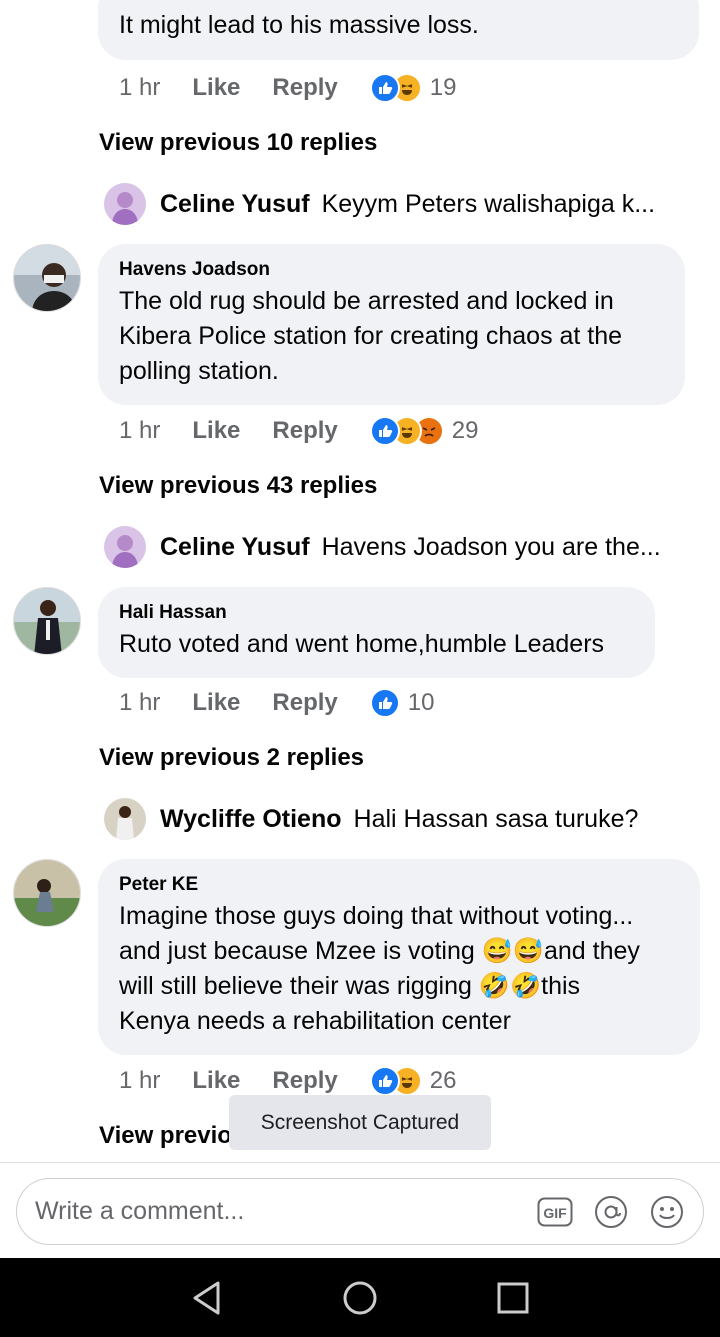  Describe the element at coordinates (238, 143) in the screenshot. I see `view-previous-replies: View previous 10 replies` at that location.